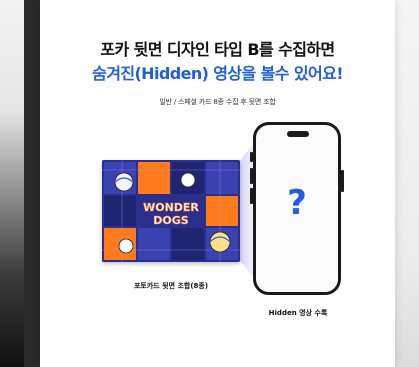 This screenshot has height=367, width=419. I want to click on card-text-line-1: WONDER, so click(171, 207).